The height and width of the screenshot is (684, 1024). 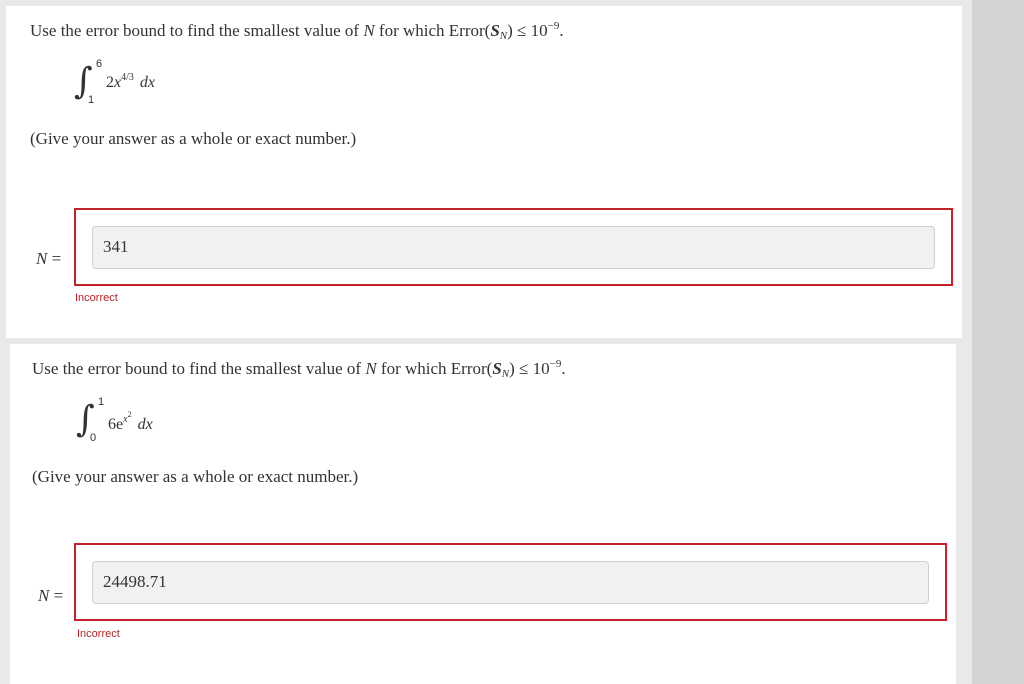 I want to click on upper-limit: 1, so click(x=101, y=402).